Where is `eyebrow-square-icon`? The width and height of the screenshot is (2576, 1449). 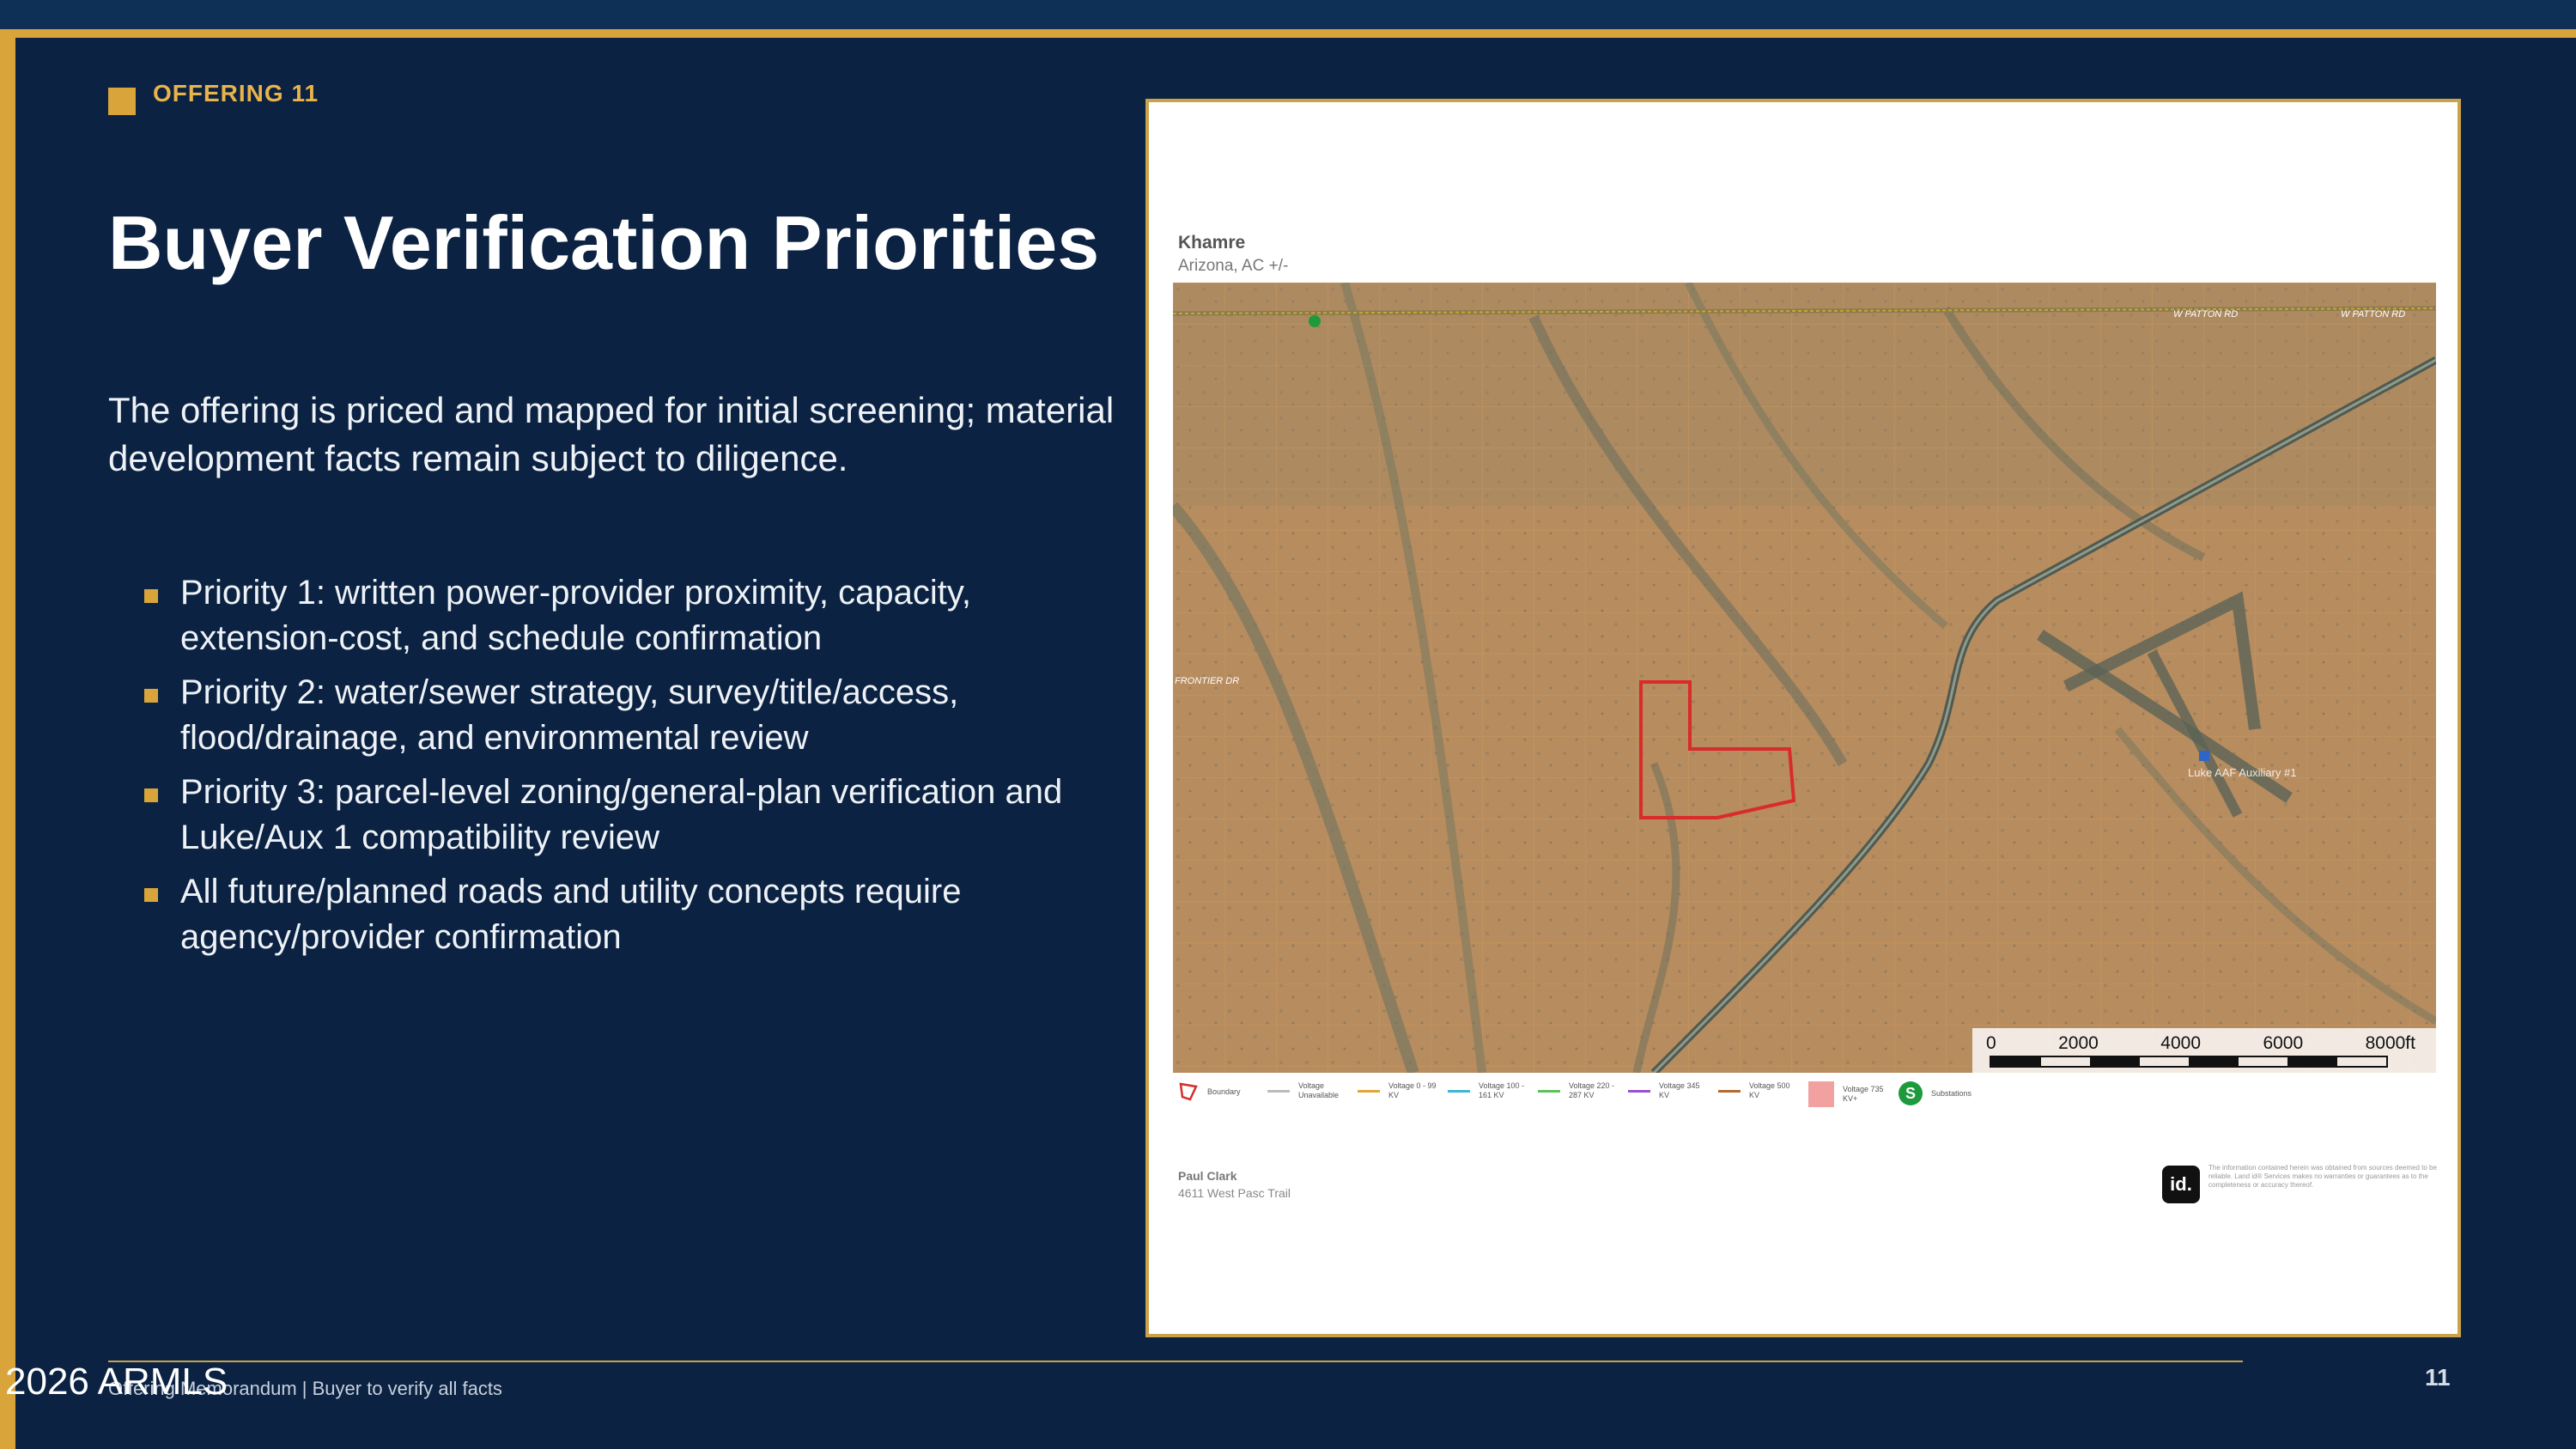
eyebrow-square-icon is located at coordinates (122, 101).